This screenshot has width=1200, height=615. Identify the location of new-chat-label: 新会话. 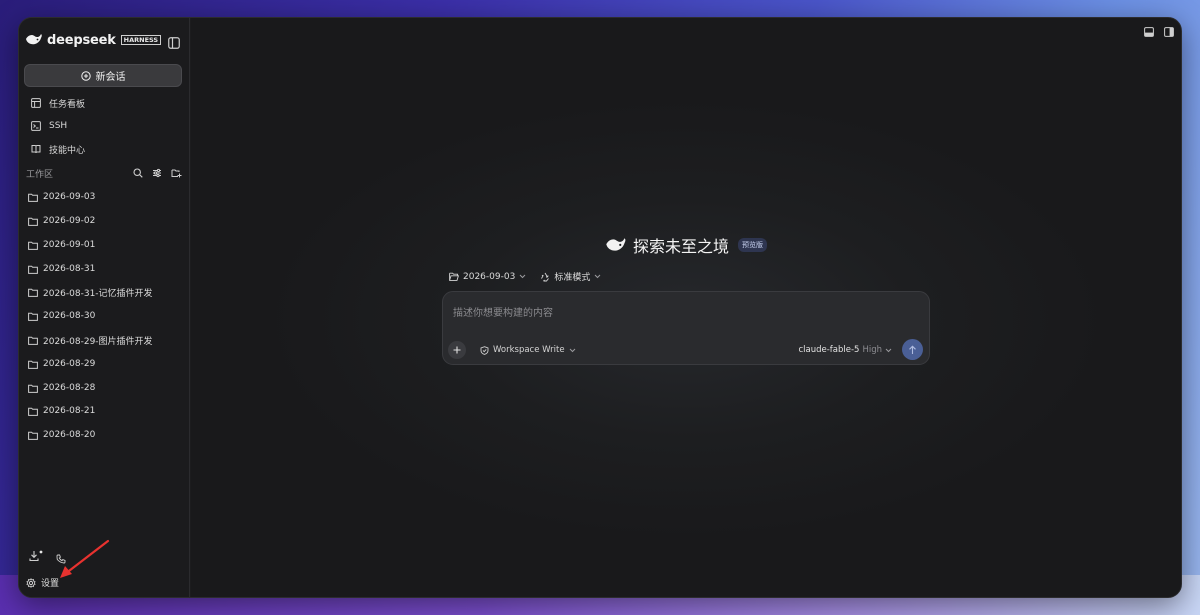
(110, 77).